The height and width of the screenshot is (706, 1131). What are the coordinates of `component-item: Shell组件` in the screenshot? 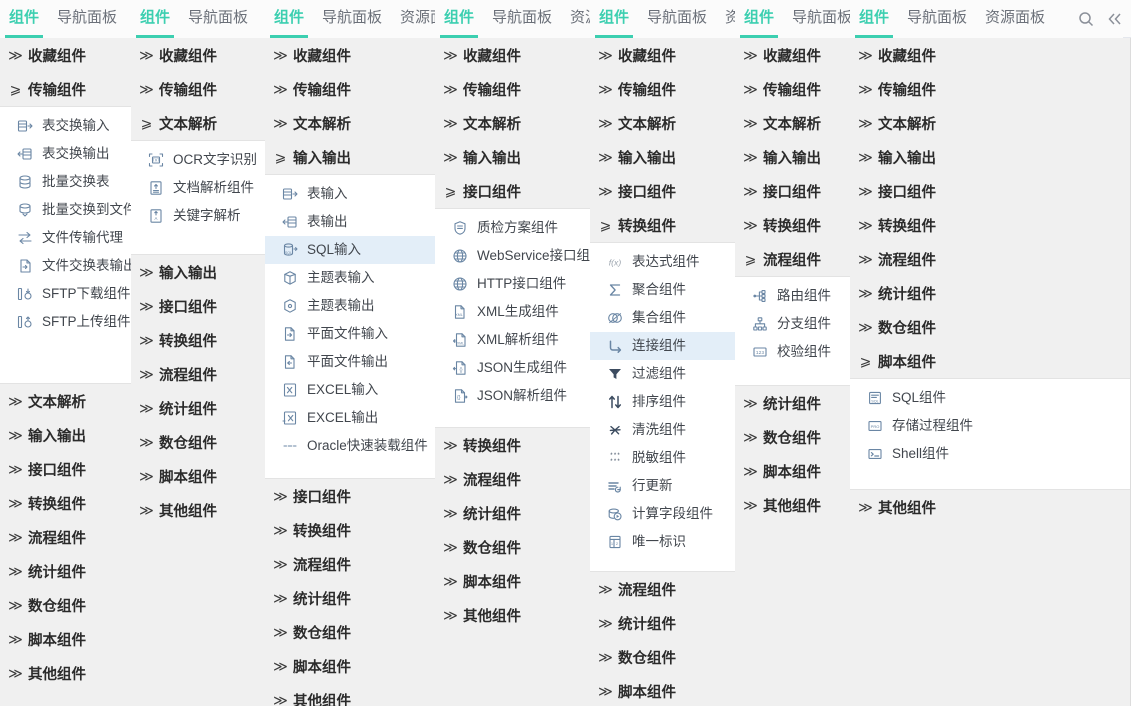 It's located at (990, 454).